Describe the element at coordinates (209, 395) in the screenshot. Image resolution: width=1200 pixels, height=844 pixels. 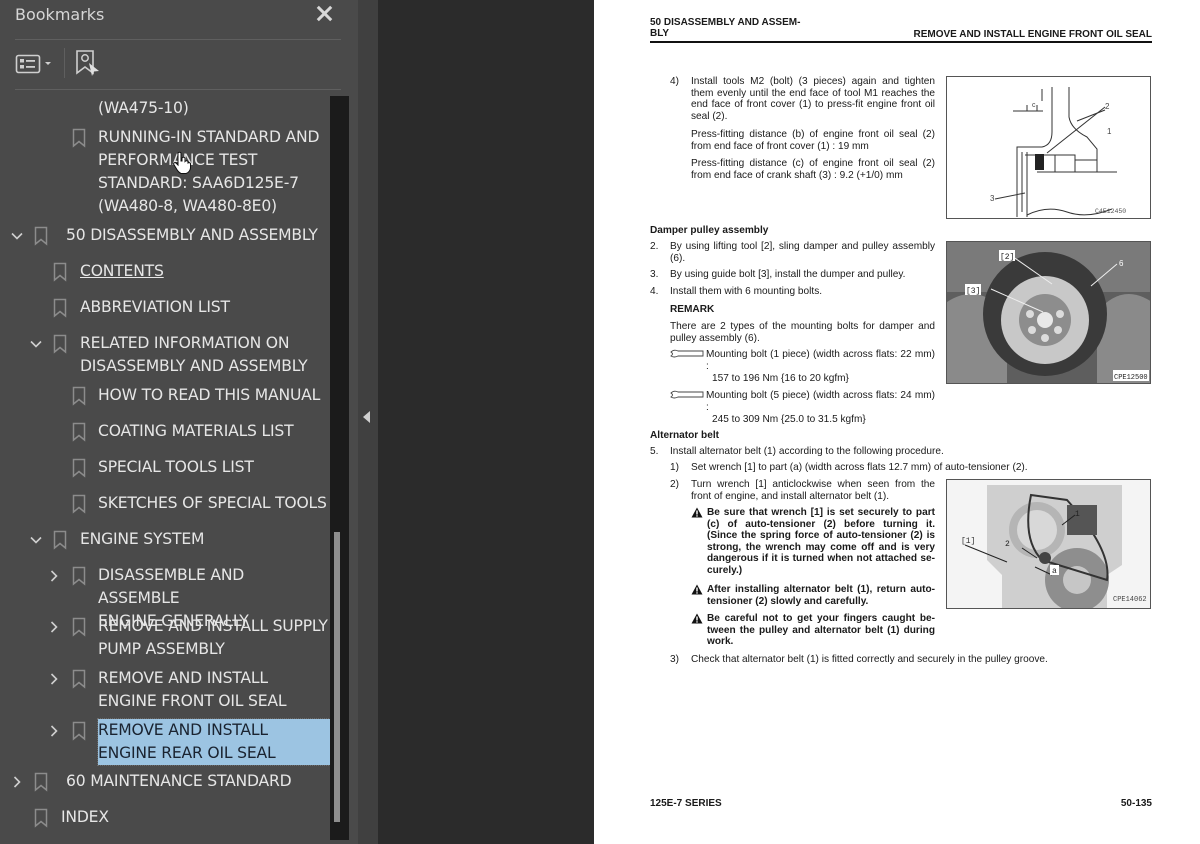
I see `bookmark-label: HOW TO READ THIS MANUAL` at that location.